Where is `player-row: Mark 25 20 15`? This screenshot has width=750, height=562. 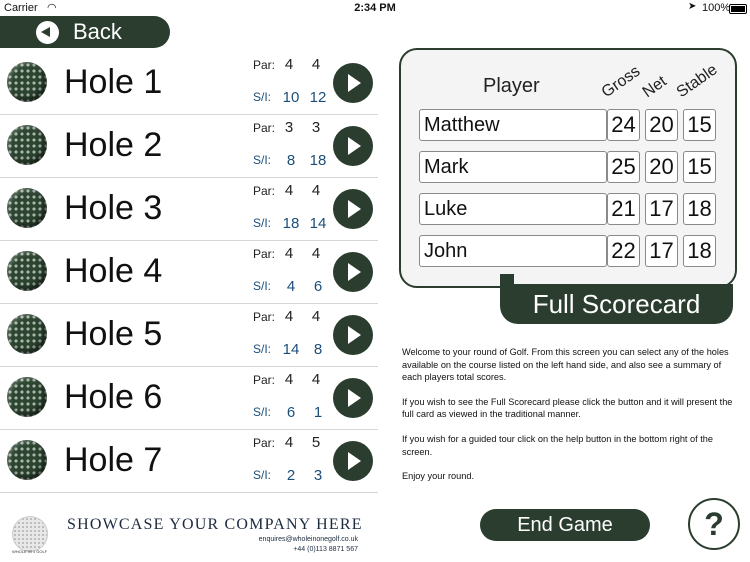
player-row: Mark 25 20 15 is located at coordinates (574, 168).